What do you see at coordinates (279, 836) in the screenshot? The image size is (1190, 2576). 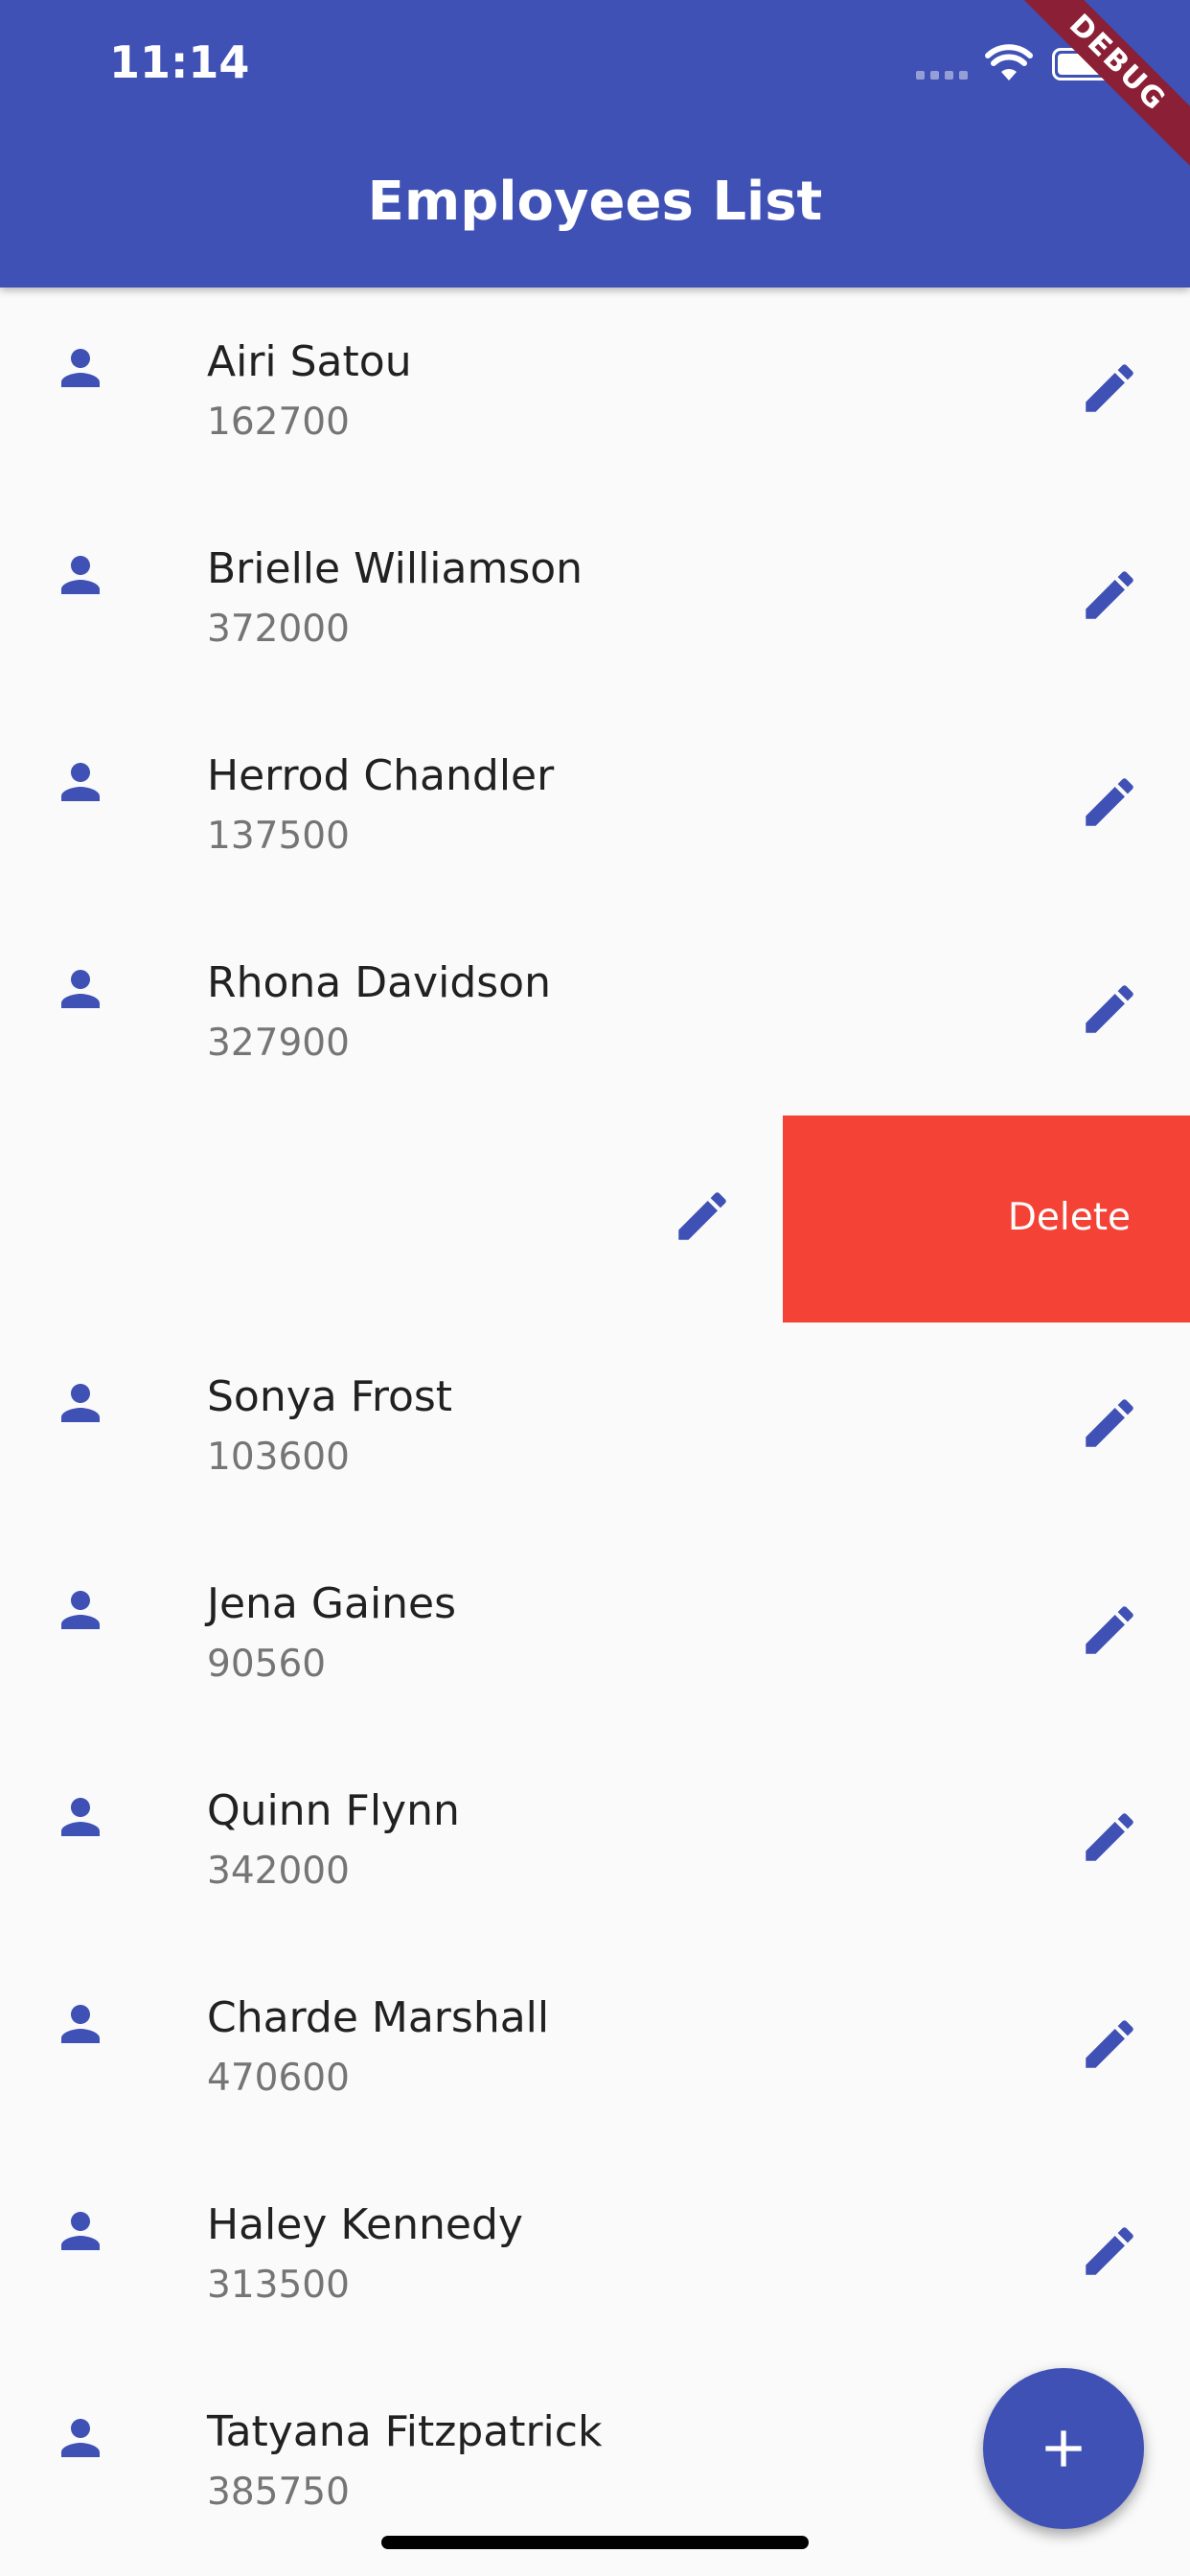 I see `employee-salary: 137500` at bounding box center [279, 836].